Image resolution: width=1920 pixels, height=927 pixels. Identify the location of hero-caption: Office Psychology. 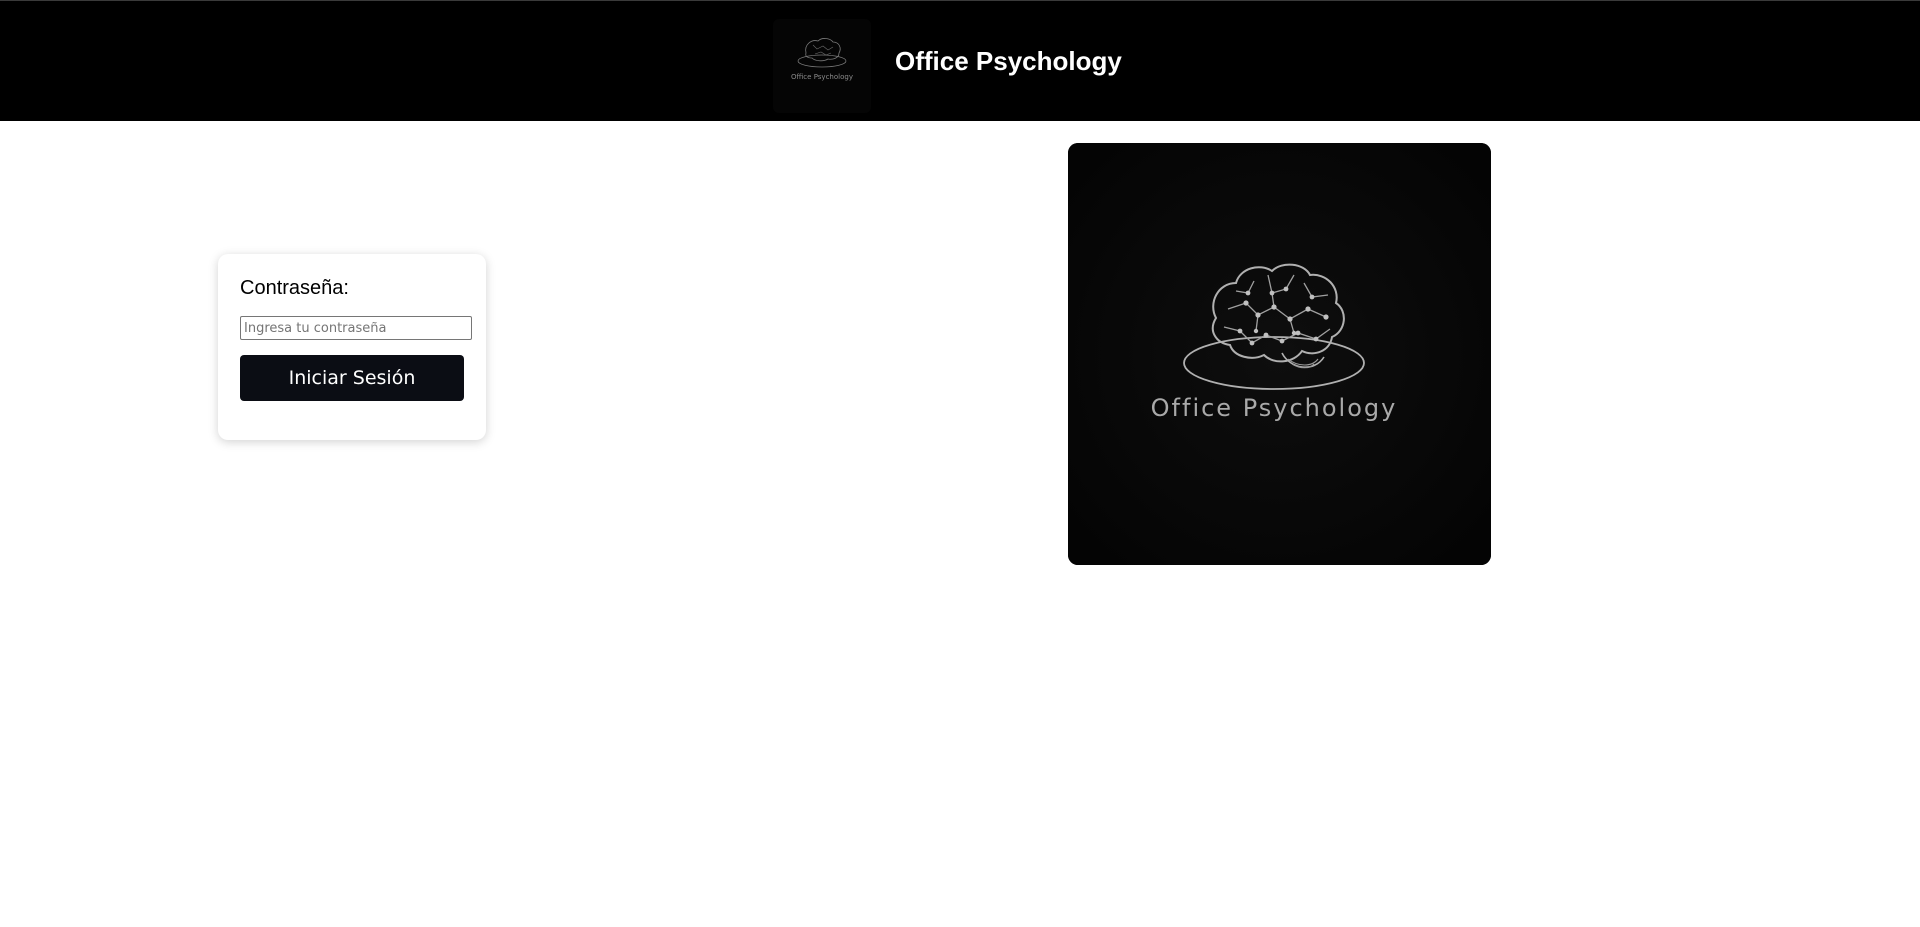
(1274, 408).